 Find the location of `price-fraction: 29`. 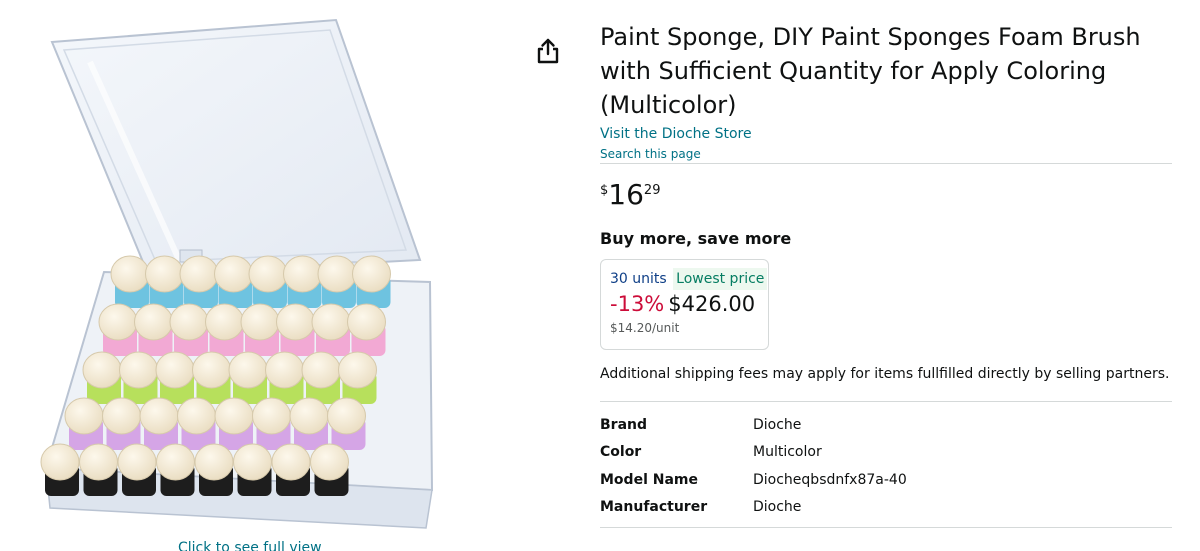

price-fraction: 29 is located at coordinates (652, 190).